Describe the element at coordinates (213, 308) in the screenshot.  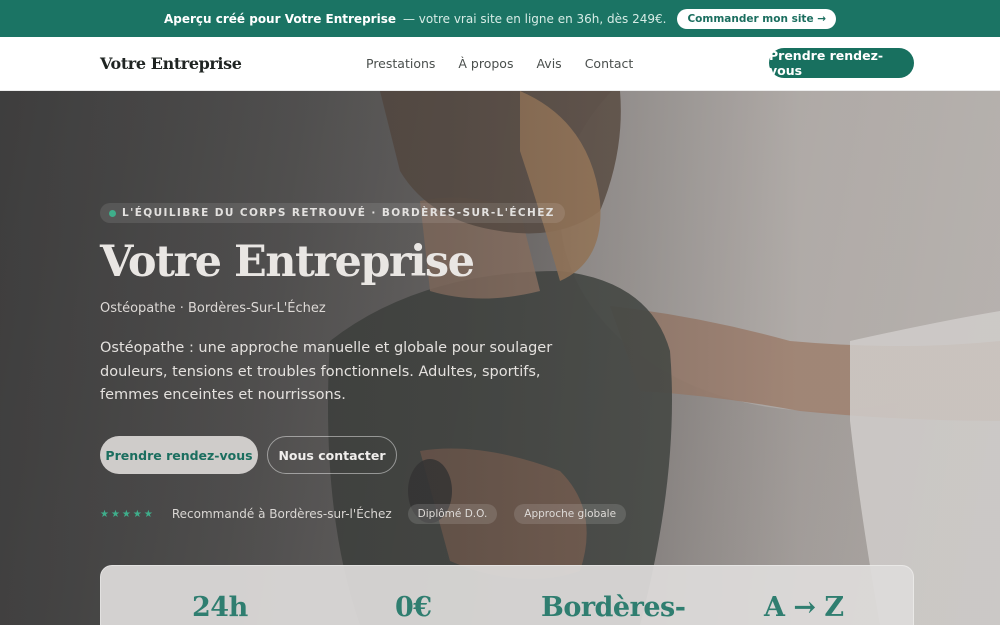
I see `hero-subtitle: Ostéopathe · Bordères-Sur-L'Échez` at that location.